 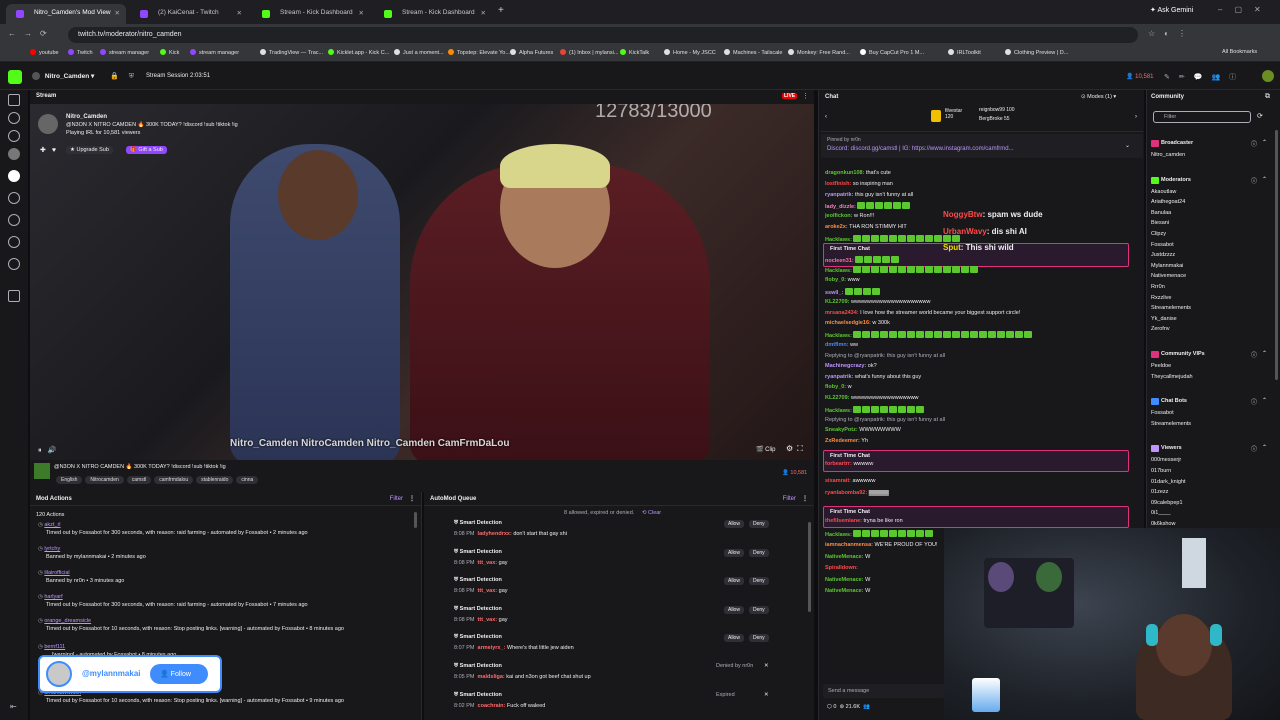 I want to click on community-user: Zerofnv, so click(x=1160, y=329).